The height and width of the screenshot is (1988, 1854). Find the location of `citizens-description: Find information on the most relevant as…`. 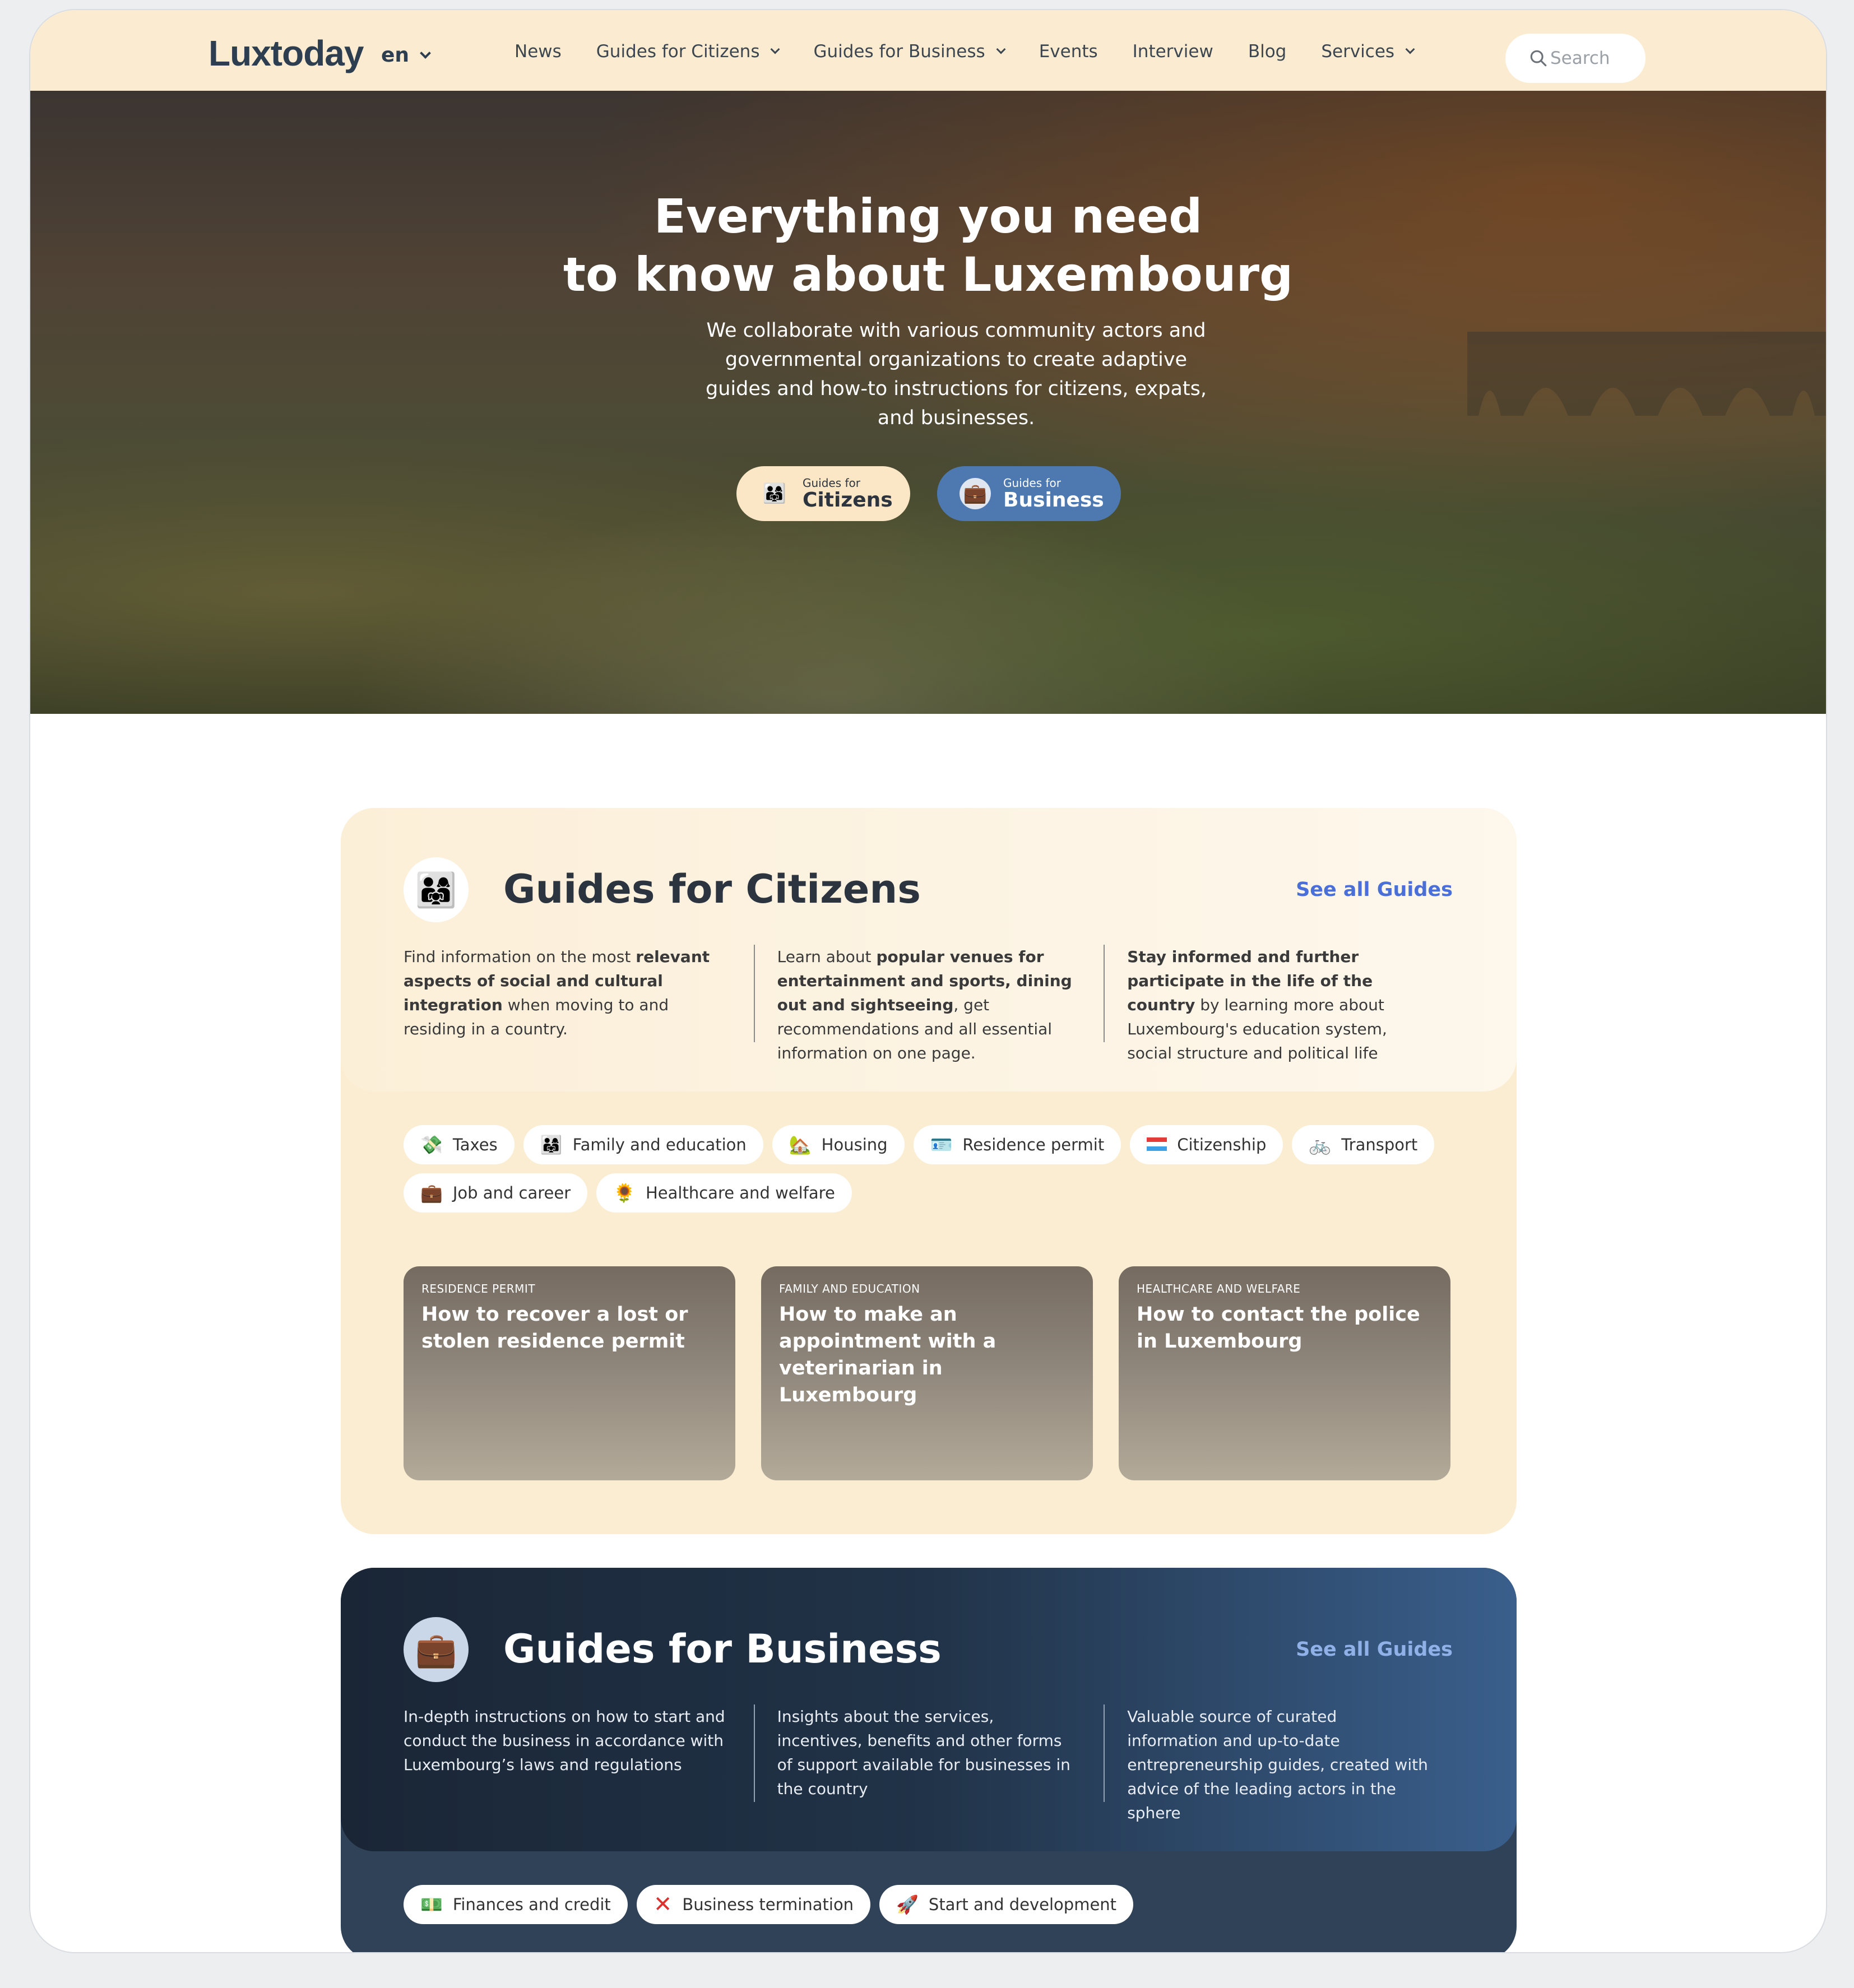

citizens-description: Find information on the most relevant as… is located at coordinates (929, 1003).